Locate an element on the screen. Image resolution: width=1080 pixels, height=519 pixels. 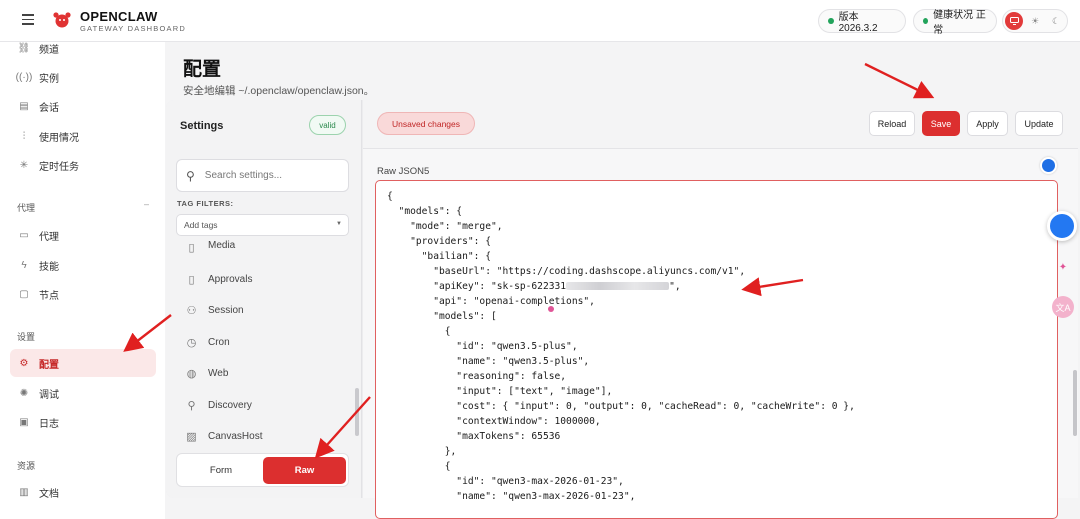
form-mode-button: Form is located at coordinates (221, 470).